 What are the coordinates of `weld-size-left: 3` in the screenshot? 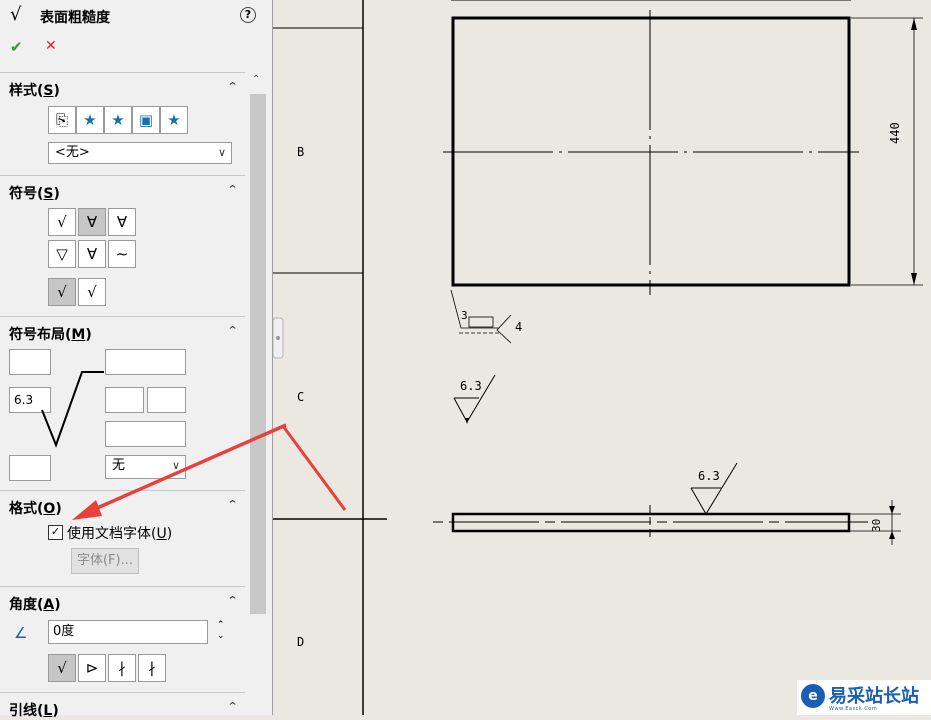 It's located at (464, 315).